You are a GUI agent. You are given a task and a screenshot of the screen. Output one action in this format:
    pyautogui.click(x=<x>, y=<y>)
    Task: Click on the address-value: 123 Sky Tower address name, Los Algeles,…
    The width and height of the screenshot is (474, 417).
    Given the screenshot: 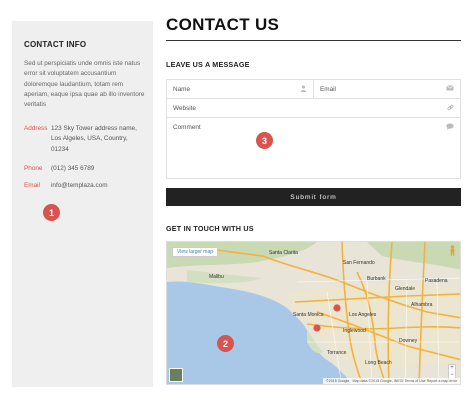 What is the action you would take?
    pyautogui.click(x=94, y=139)
    